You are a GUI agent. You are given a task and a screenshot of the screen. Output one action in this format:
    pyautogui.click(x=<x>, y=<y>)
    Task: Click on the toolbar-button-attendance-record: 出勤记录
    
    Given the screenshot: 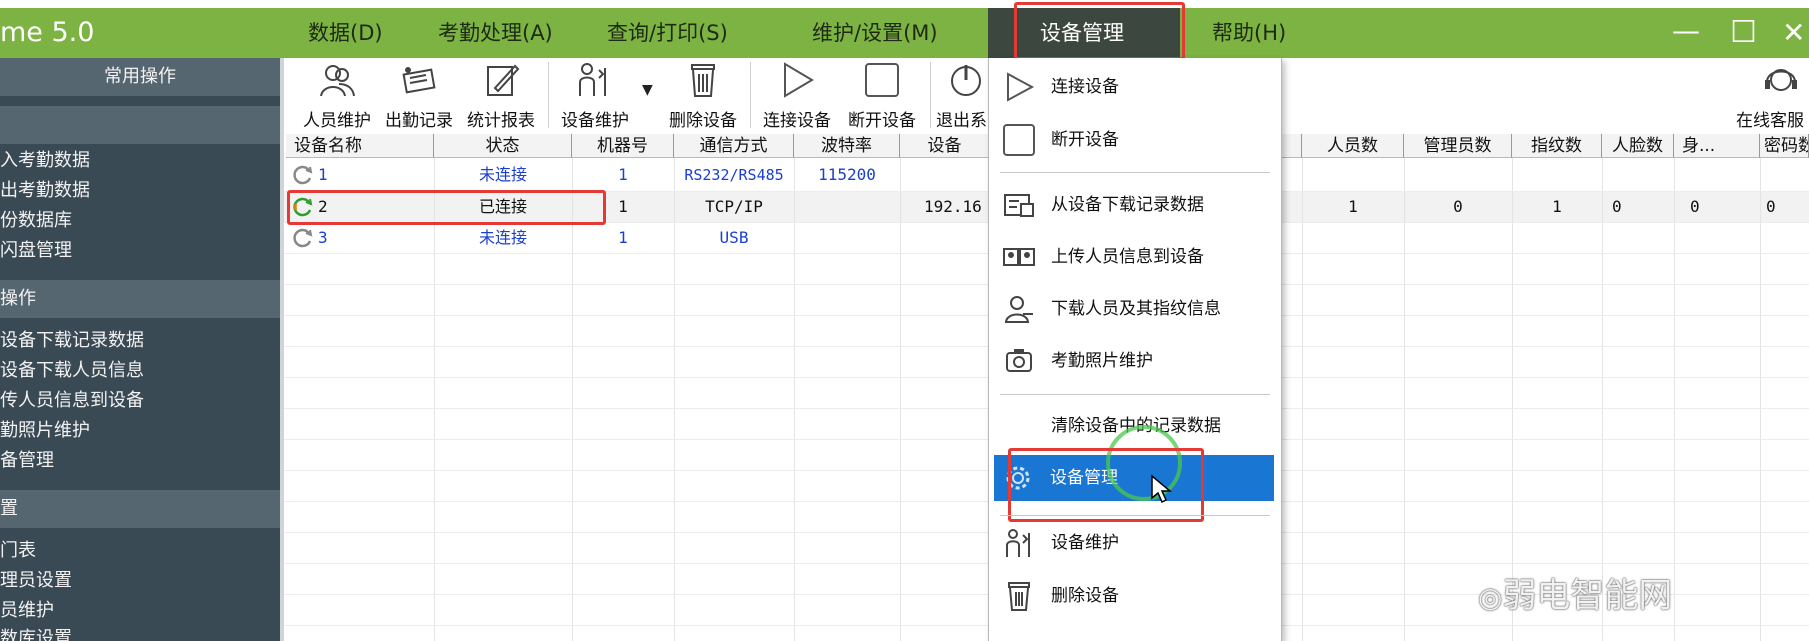 What is the action you would take?
    pyautogui.click(x=419, y=97)
    